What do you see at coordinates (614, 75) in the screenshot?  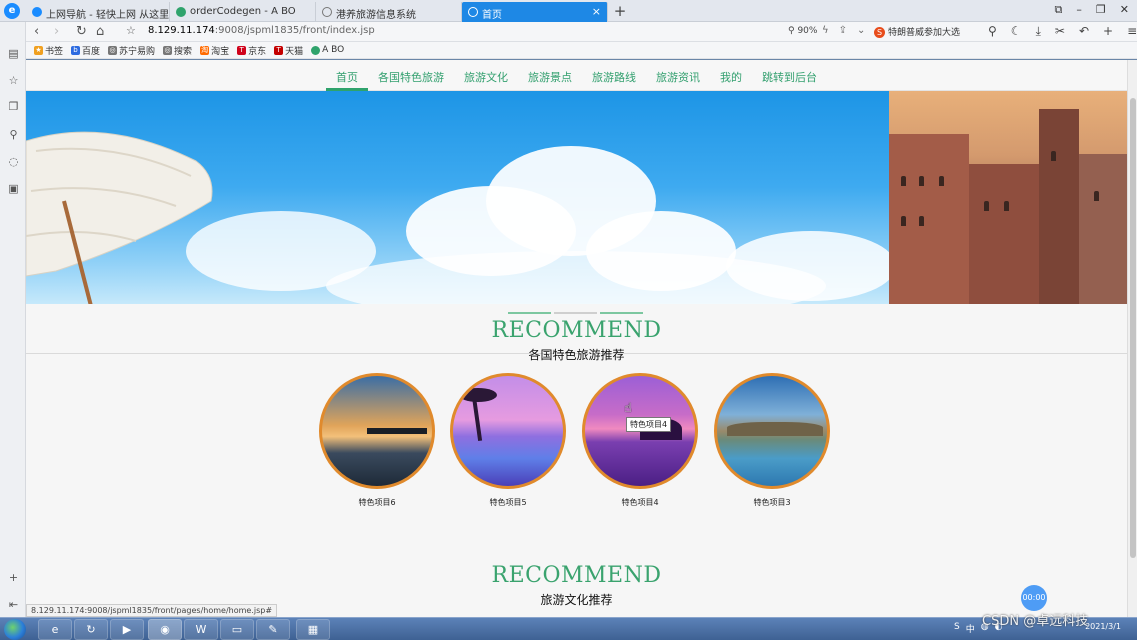 I see `nav-routes: 旅游路线` at bounding box center [614, 75].